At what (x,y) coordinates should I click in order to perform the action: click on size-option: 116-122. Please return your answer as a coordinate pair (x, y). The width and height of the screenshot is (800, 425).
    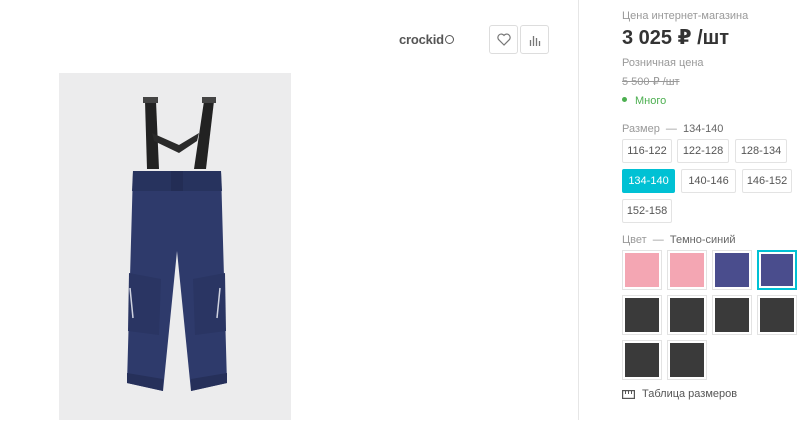
    Looking at the image, I should click on (647, 151).